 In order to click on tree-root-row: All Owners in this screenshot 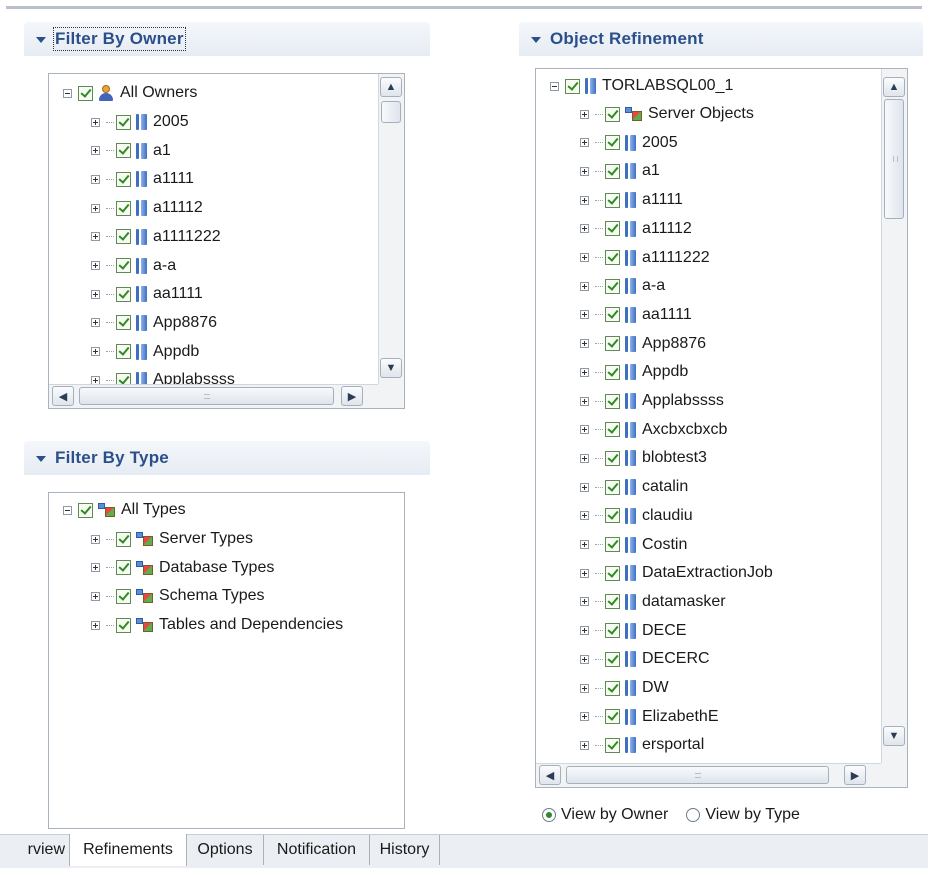, I will do `click(130, 93)`.